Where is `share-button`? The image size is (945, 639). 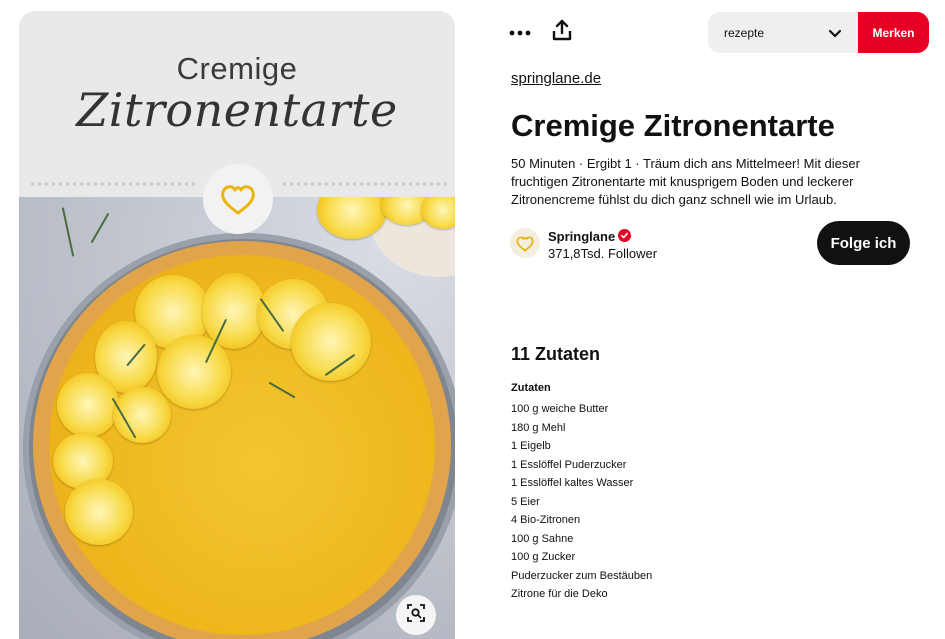
share-button is located at coordinates (562, 32).